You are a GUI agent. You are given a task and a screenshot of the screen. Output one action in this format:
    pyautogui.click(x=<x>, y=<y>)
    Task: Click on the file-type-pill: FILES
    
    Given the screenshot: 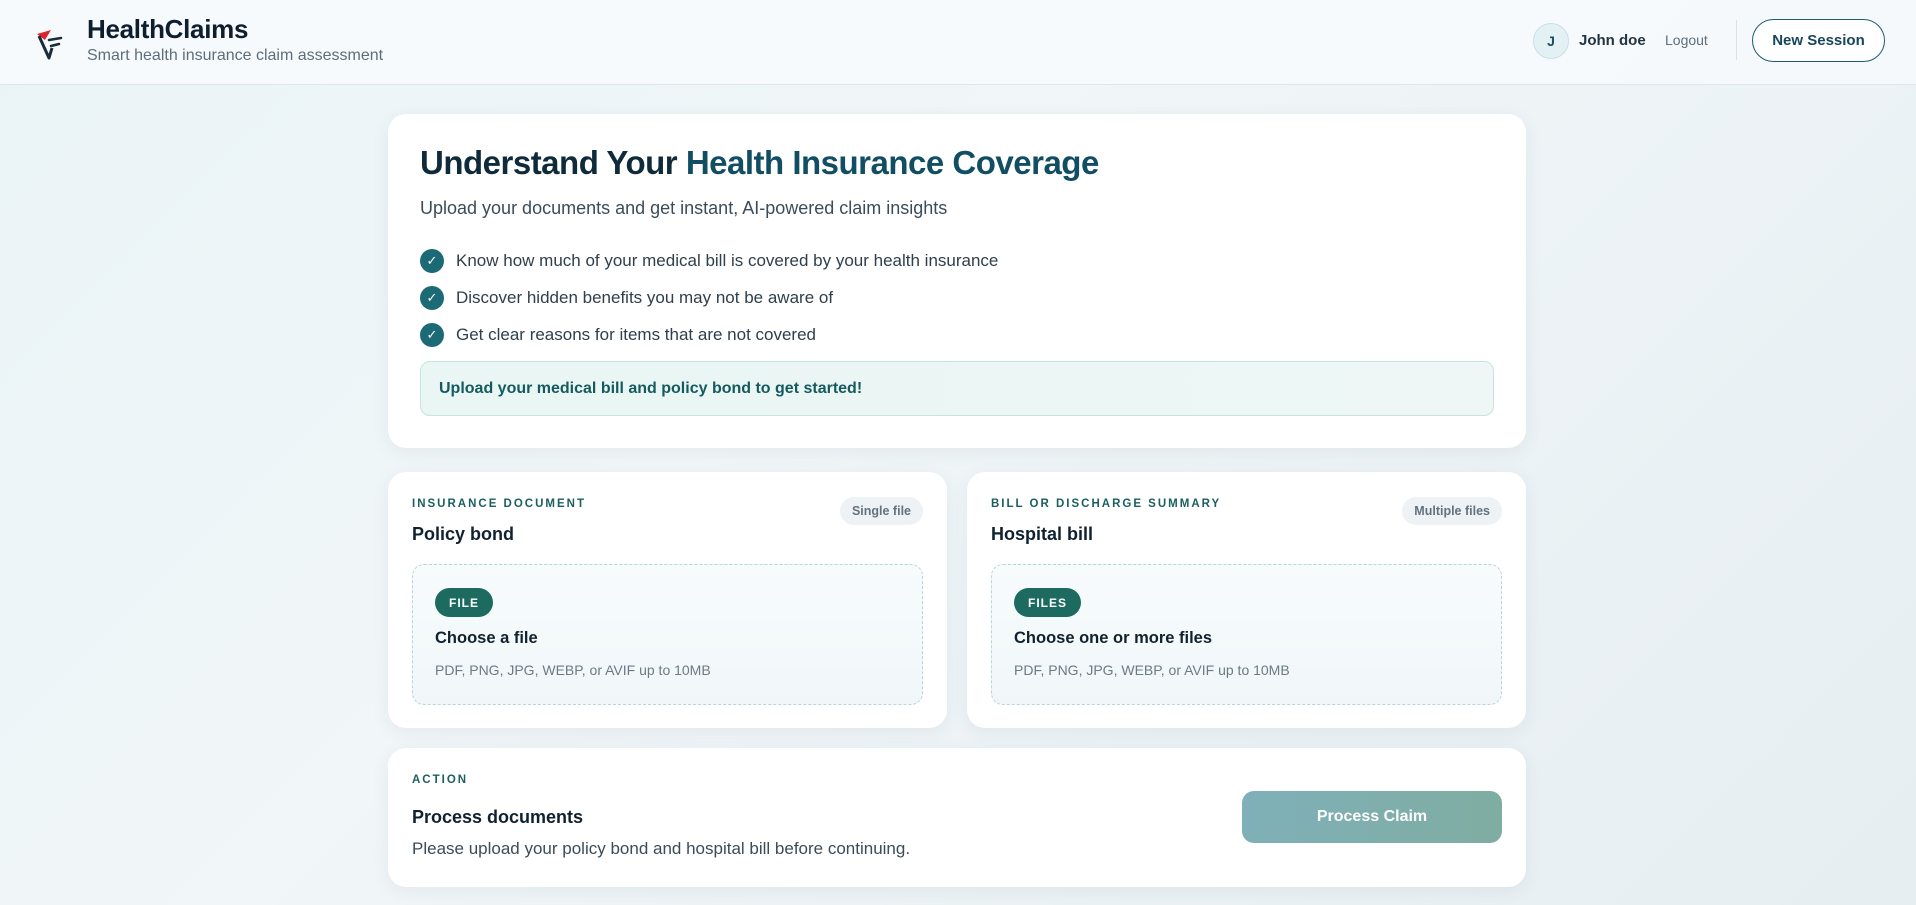 What is the action you would take?
    pyautogui.click(x=1048, y=602)
    